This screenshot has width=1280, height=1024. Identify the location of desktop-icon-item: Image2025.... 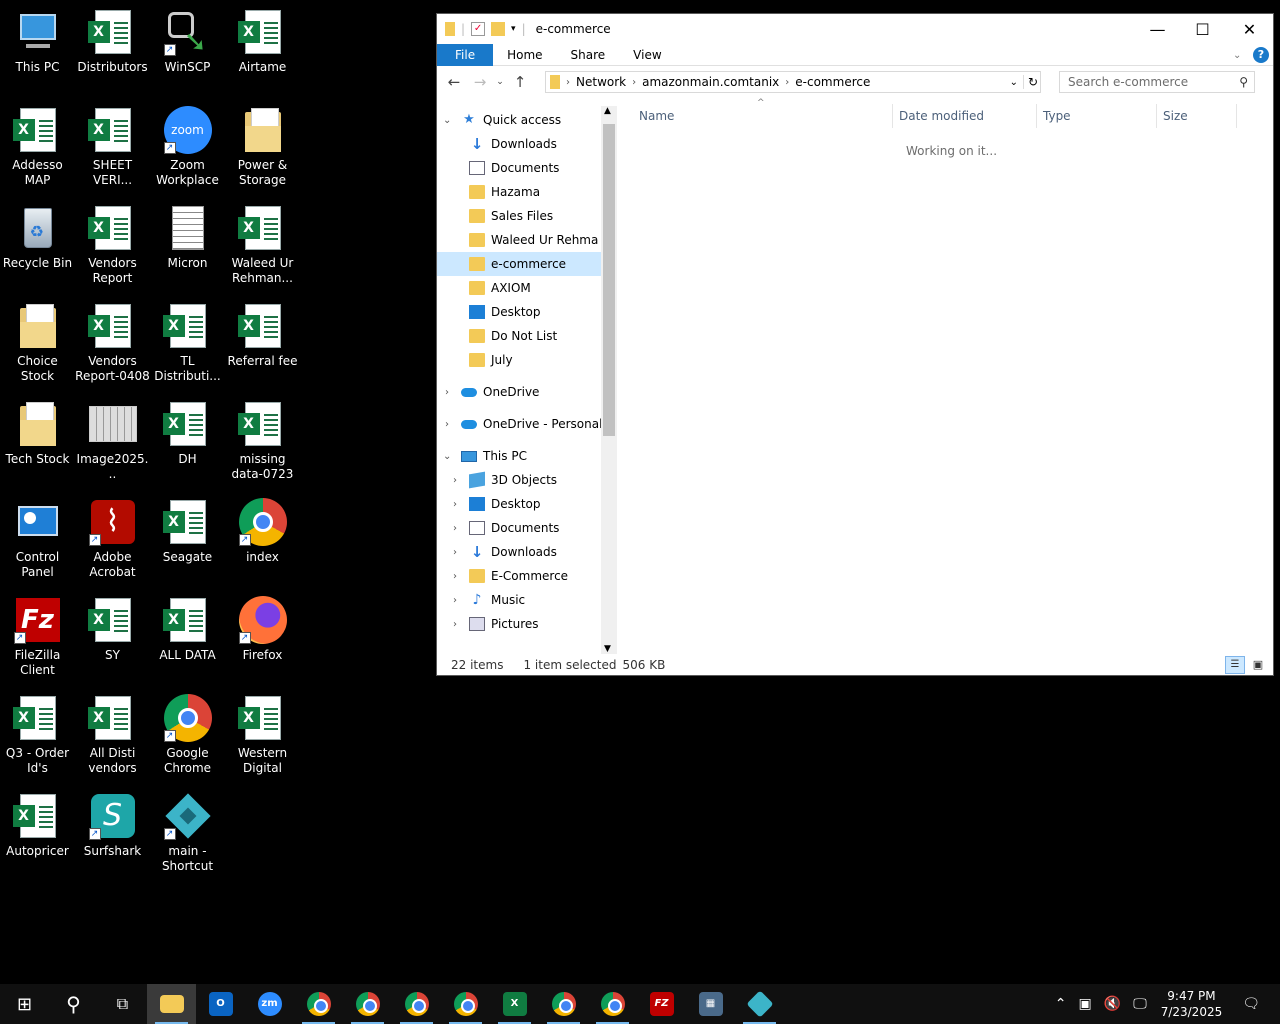
(112, 441).